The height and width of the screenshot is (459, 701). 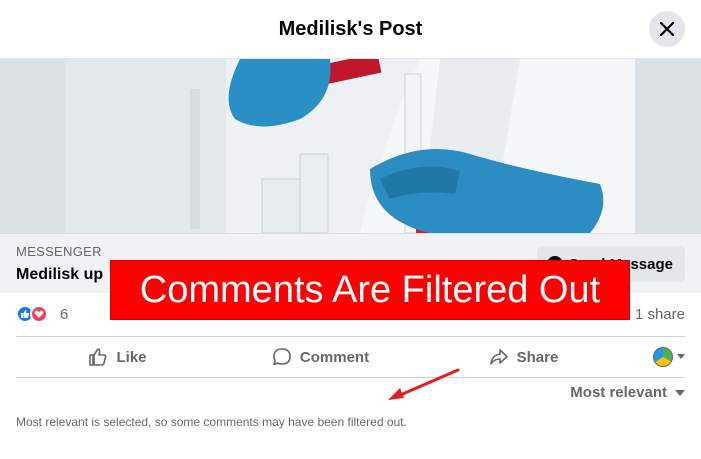 I want to click on post-actions: Like Comment Share, so click(x=350, y=357).